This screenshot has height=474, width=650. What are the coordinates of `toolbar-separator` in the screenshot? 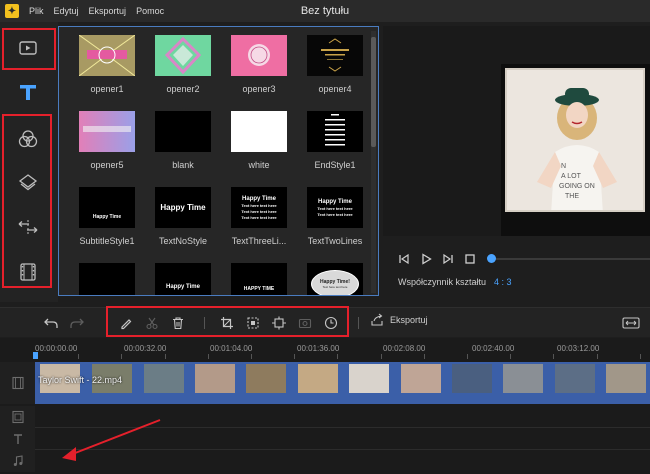 It's located at (204, 323).